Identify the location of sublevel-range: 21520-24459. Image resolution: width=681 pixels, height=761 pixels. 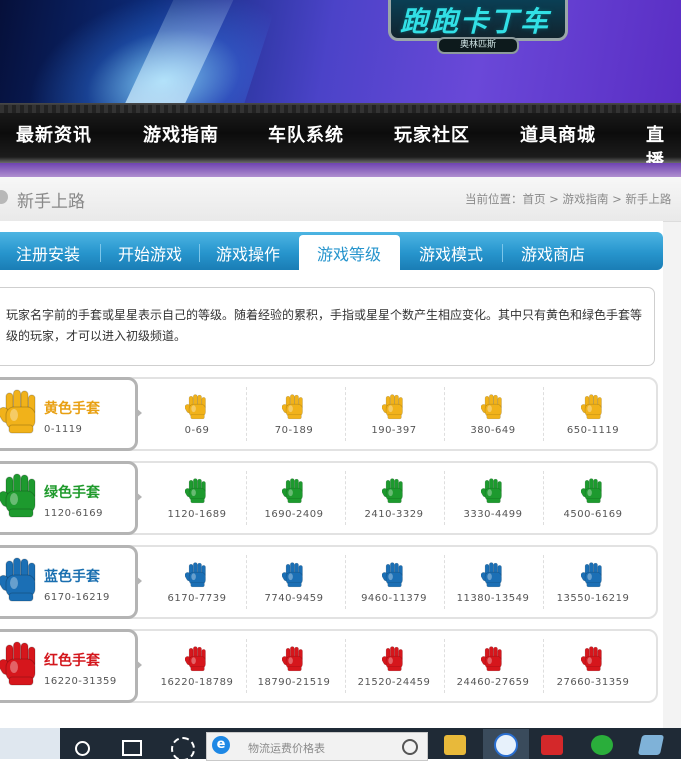
(394, 682).